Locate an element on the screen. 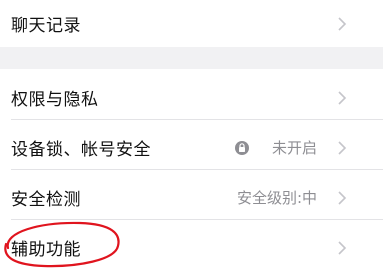 Image resolution: width=383 pixels, height=277 pixels. privacy-label: 权限与隐私 is located at coordinates (55, 100).